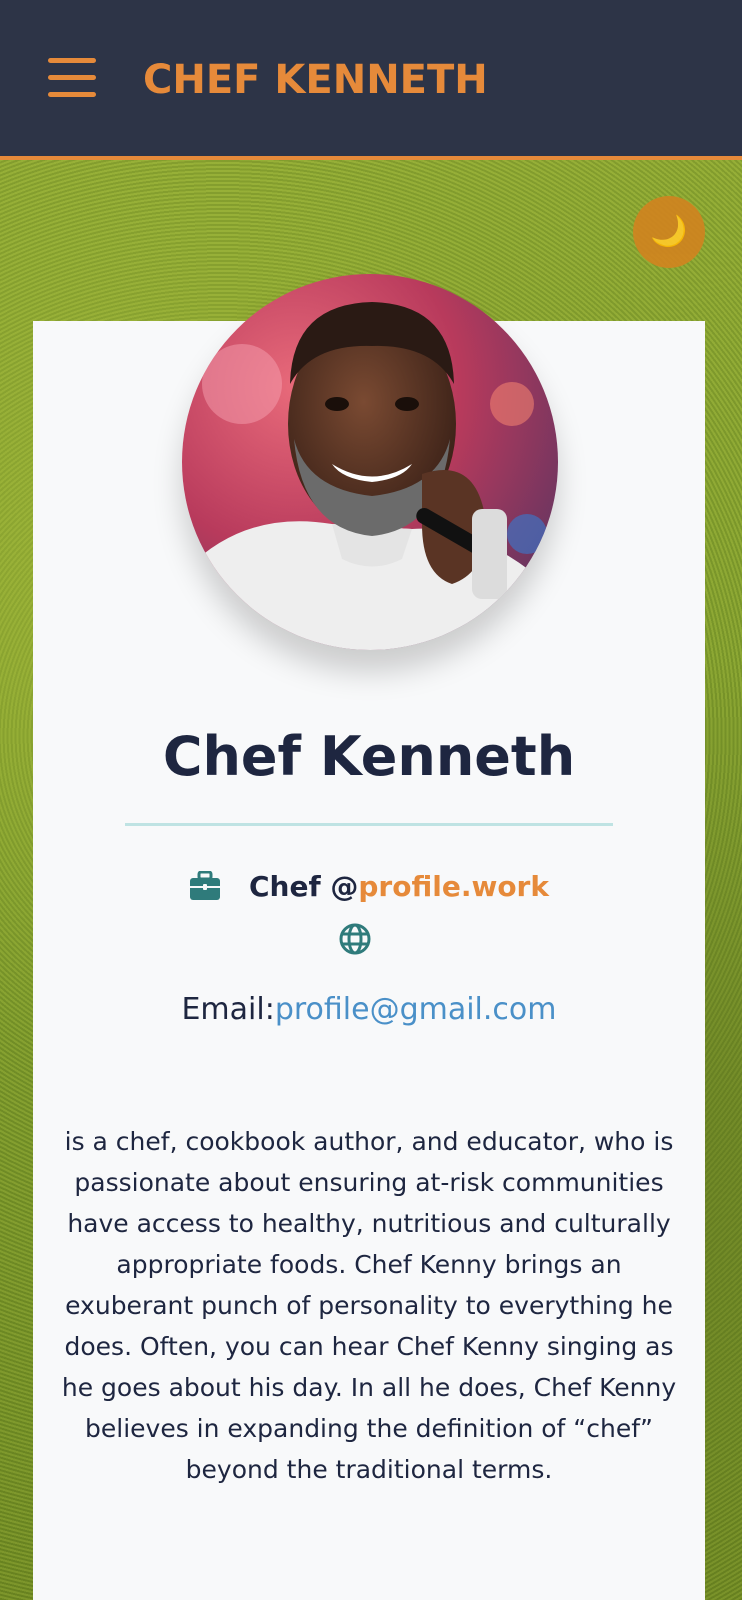  What do you see at coordinates (72, 78) in the screenshot?
I see `hamburger-menu-icon` at bounding box center [72, 78].